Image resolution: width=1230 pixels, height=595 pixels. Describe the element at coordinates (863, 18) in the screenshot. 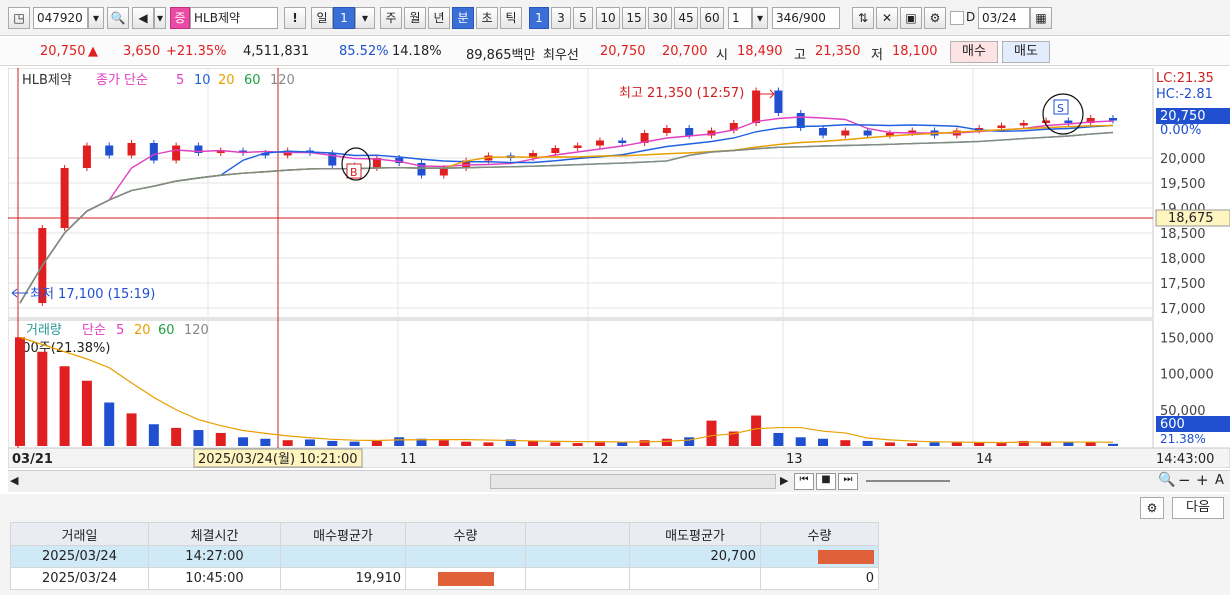

I see `candle-tool-icon: ⇅` at that location.